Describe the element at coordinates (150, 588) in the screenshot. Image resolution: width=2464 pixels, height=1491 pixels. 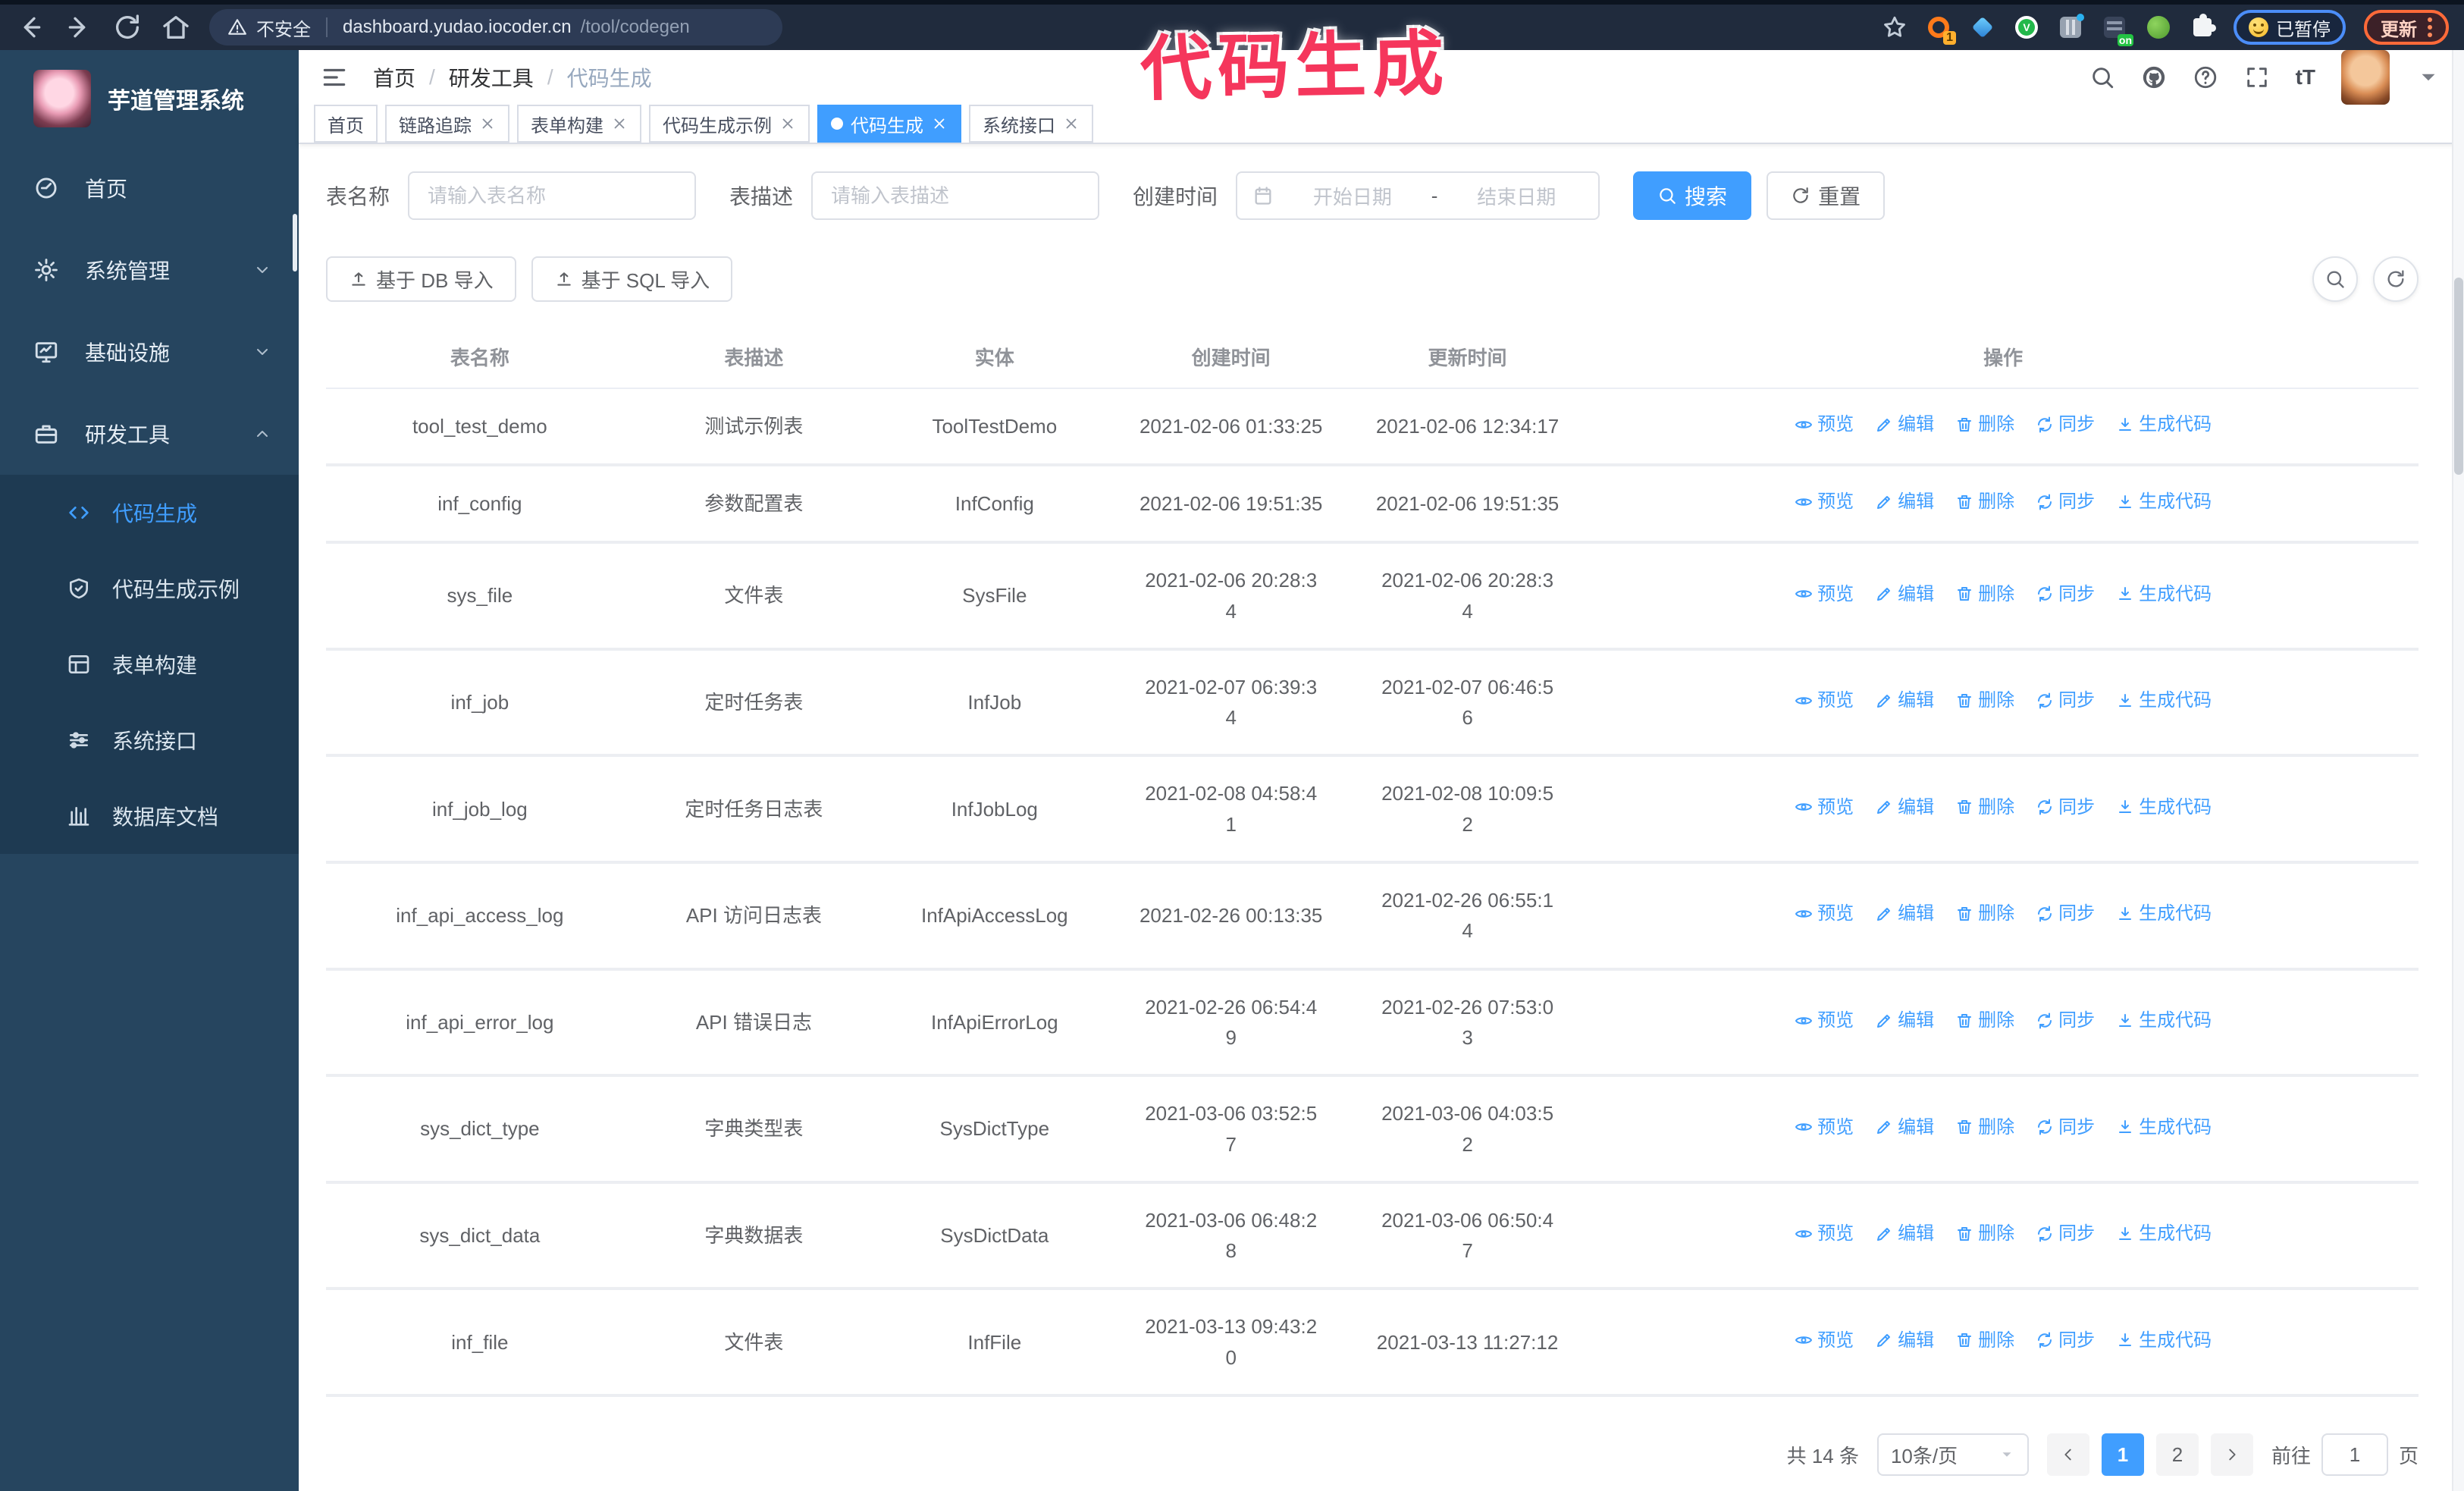
I see `sidebar-subitem-codegen-demo: 代码生成示例` at that location.